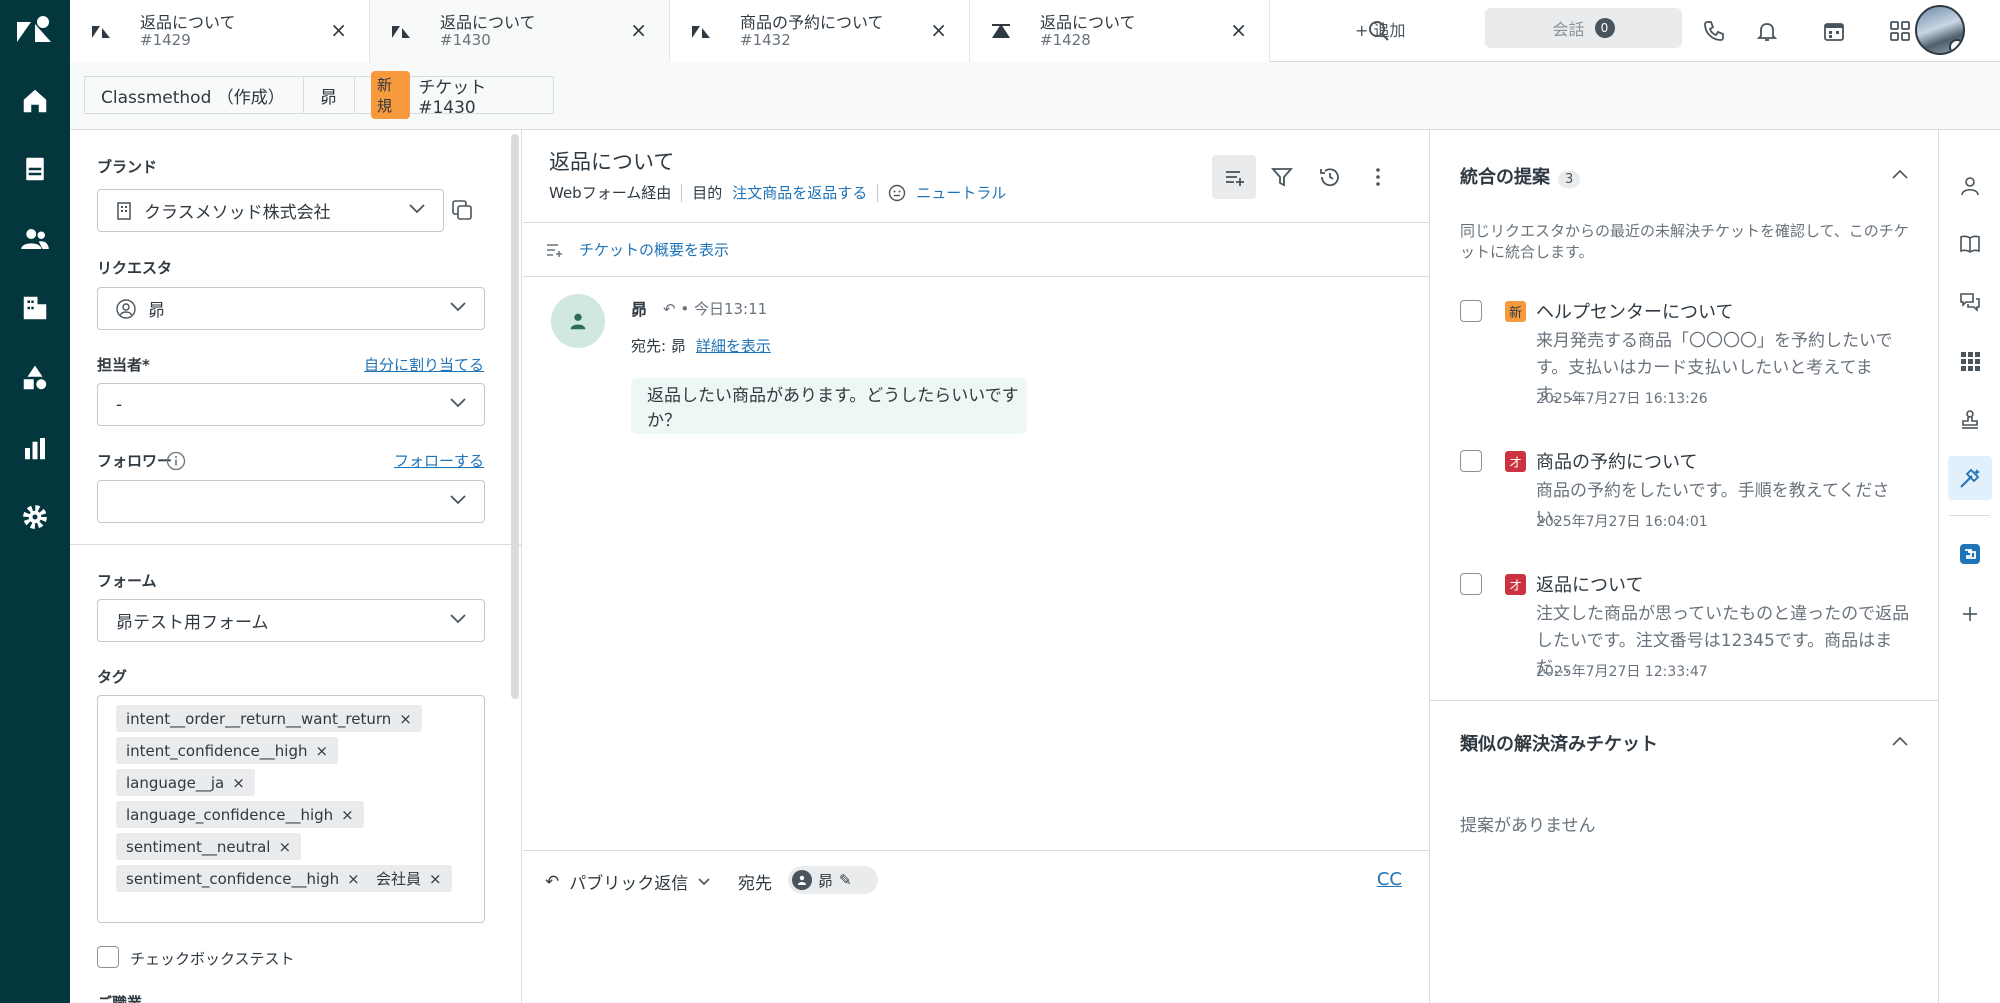 The width and height of the screenshot is (2000, 1003). I want to click on phone-icon, so click(1714, 31).